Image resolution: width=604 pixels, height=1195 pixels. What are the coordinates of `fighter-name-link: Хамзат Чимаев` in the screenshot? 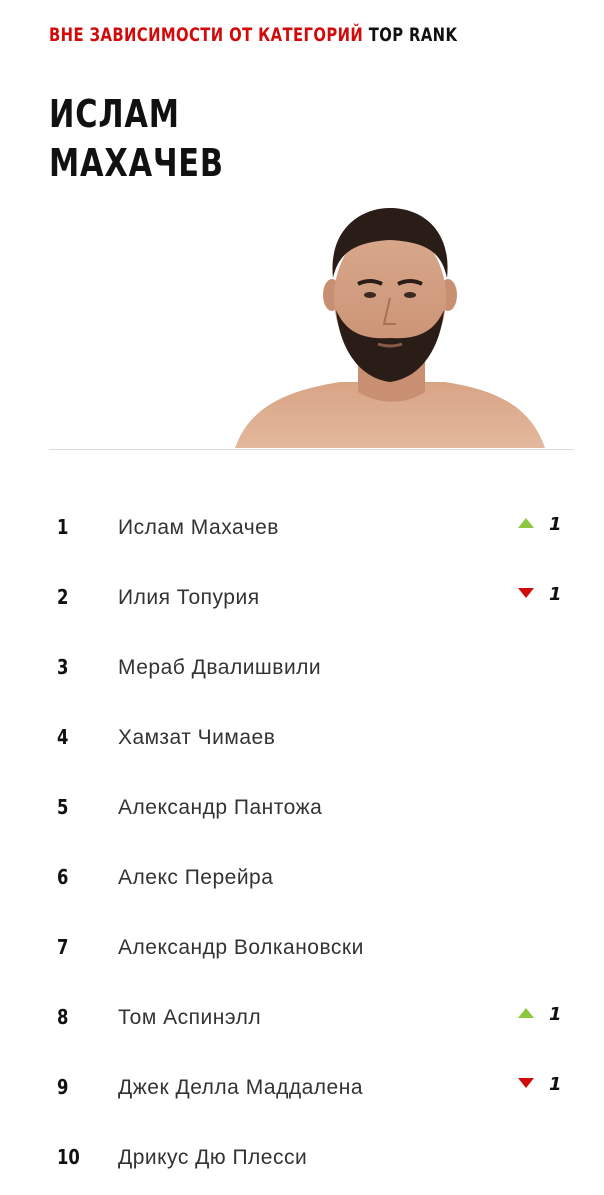 It's located at (196, 738).